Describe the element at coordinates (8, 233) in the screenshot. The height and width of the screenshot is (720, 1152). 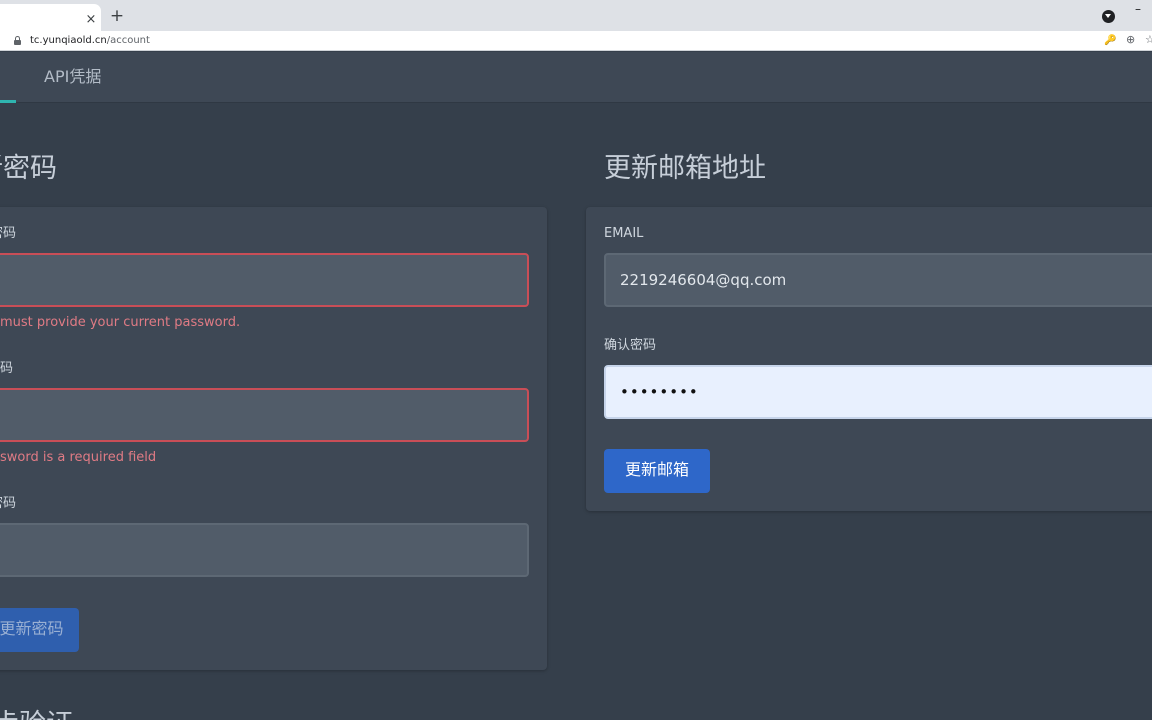
I see `current-password-label: 密码` at that location.